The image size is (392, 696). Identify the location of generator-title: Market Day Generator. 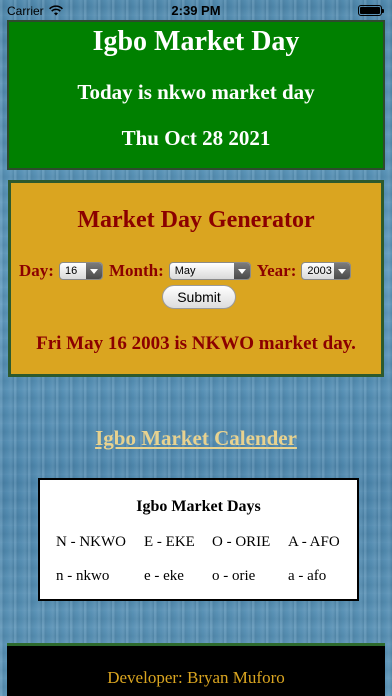
(196, 220).